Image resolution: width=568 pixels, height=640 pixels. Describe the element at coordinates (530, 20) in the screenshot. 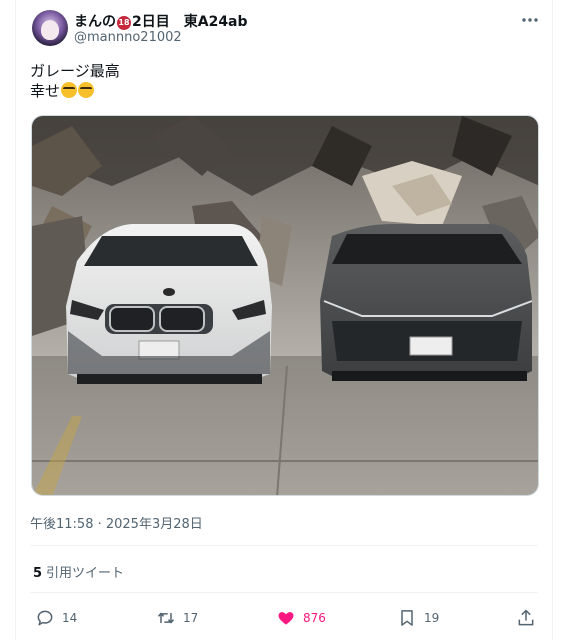

I see `more-icon` at that location.